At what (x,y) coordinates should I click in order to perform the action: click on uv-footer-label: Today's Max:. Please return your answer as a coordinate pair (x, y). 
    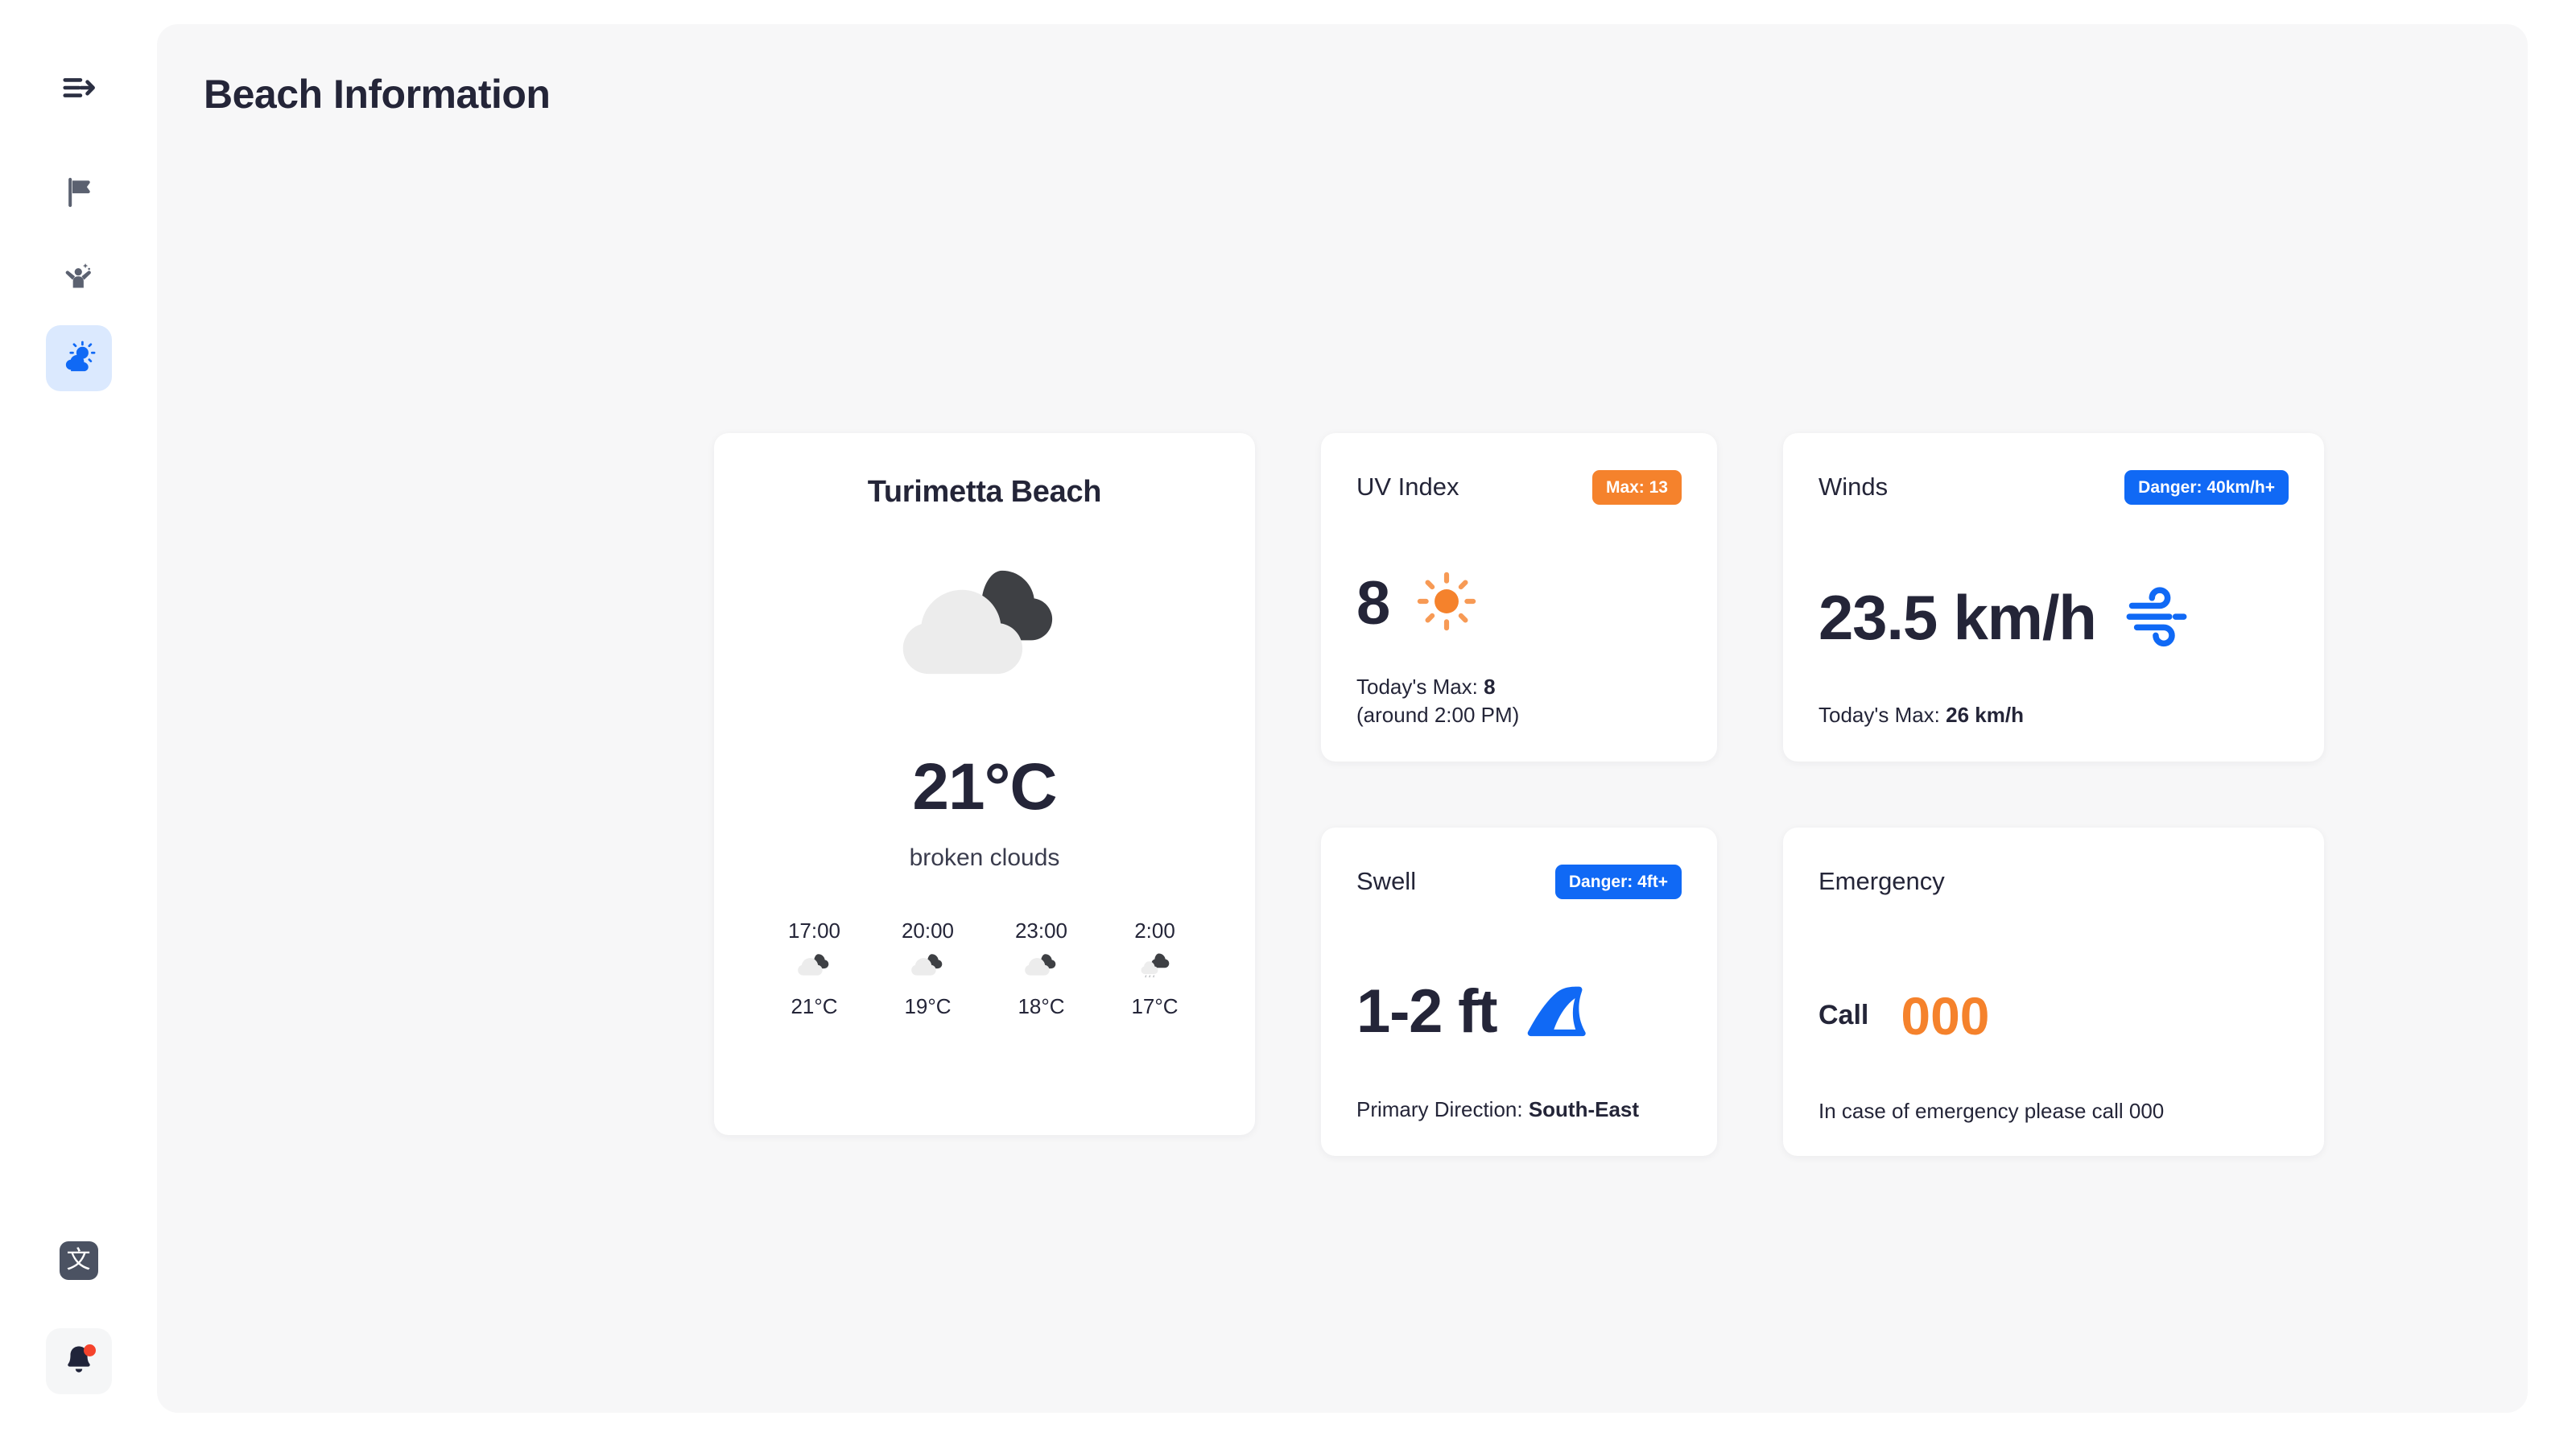
    Looking at the image, I should click on (1417, 686).